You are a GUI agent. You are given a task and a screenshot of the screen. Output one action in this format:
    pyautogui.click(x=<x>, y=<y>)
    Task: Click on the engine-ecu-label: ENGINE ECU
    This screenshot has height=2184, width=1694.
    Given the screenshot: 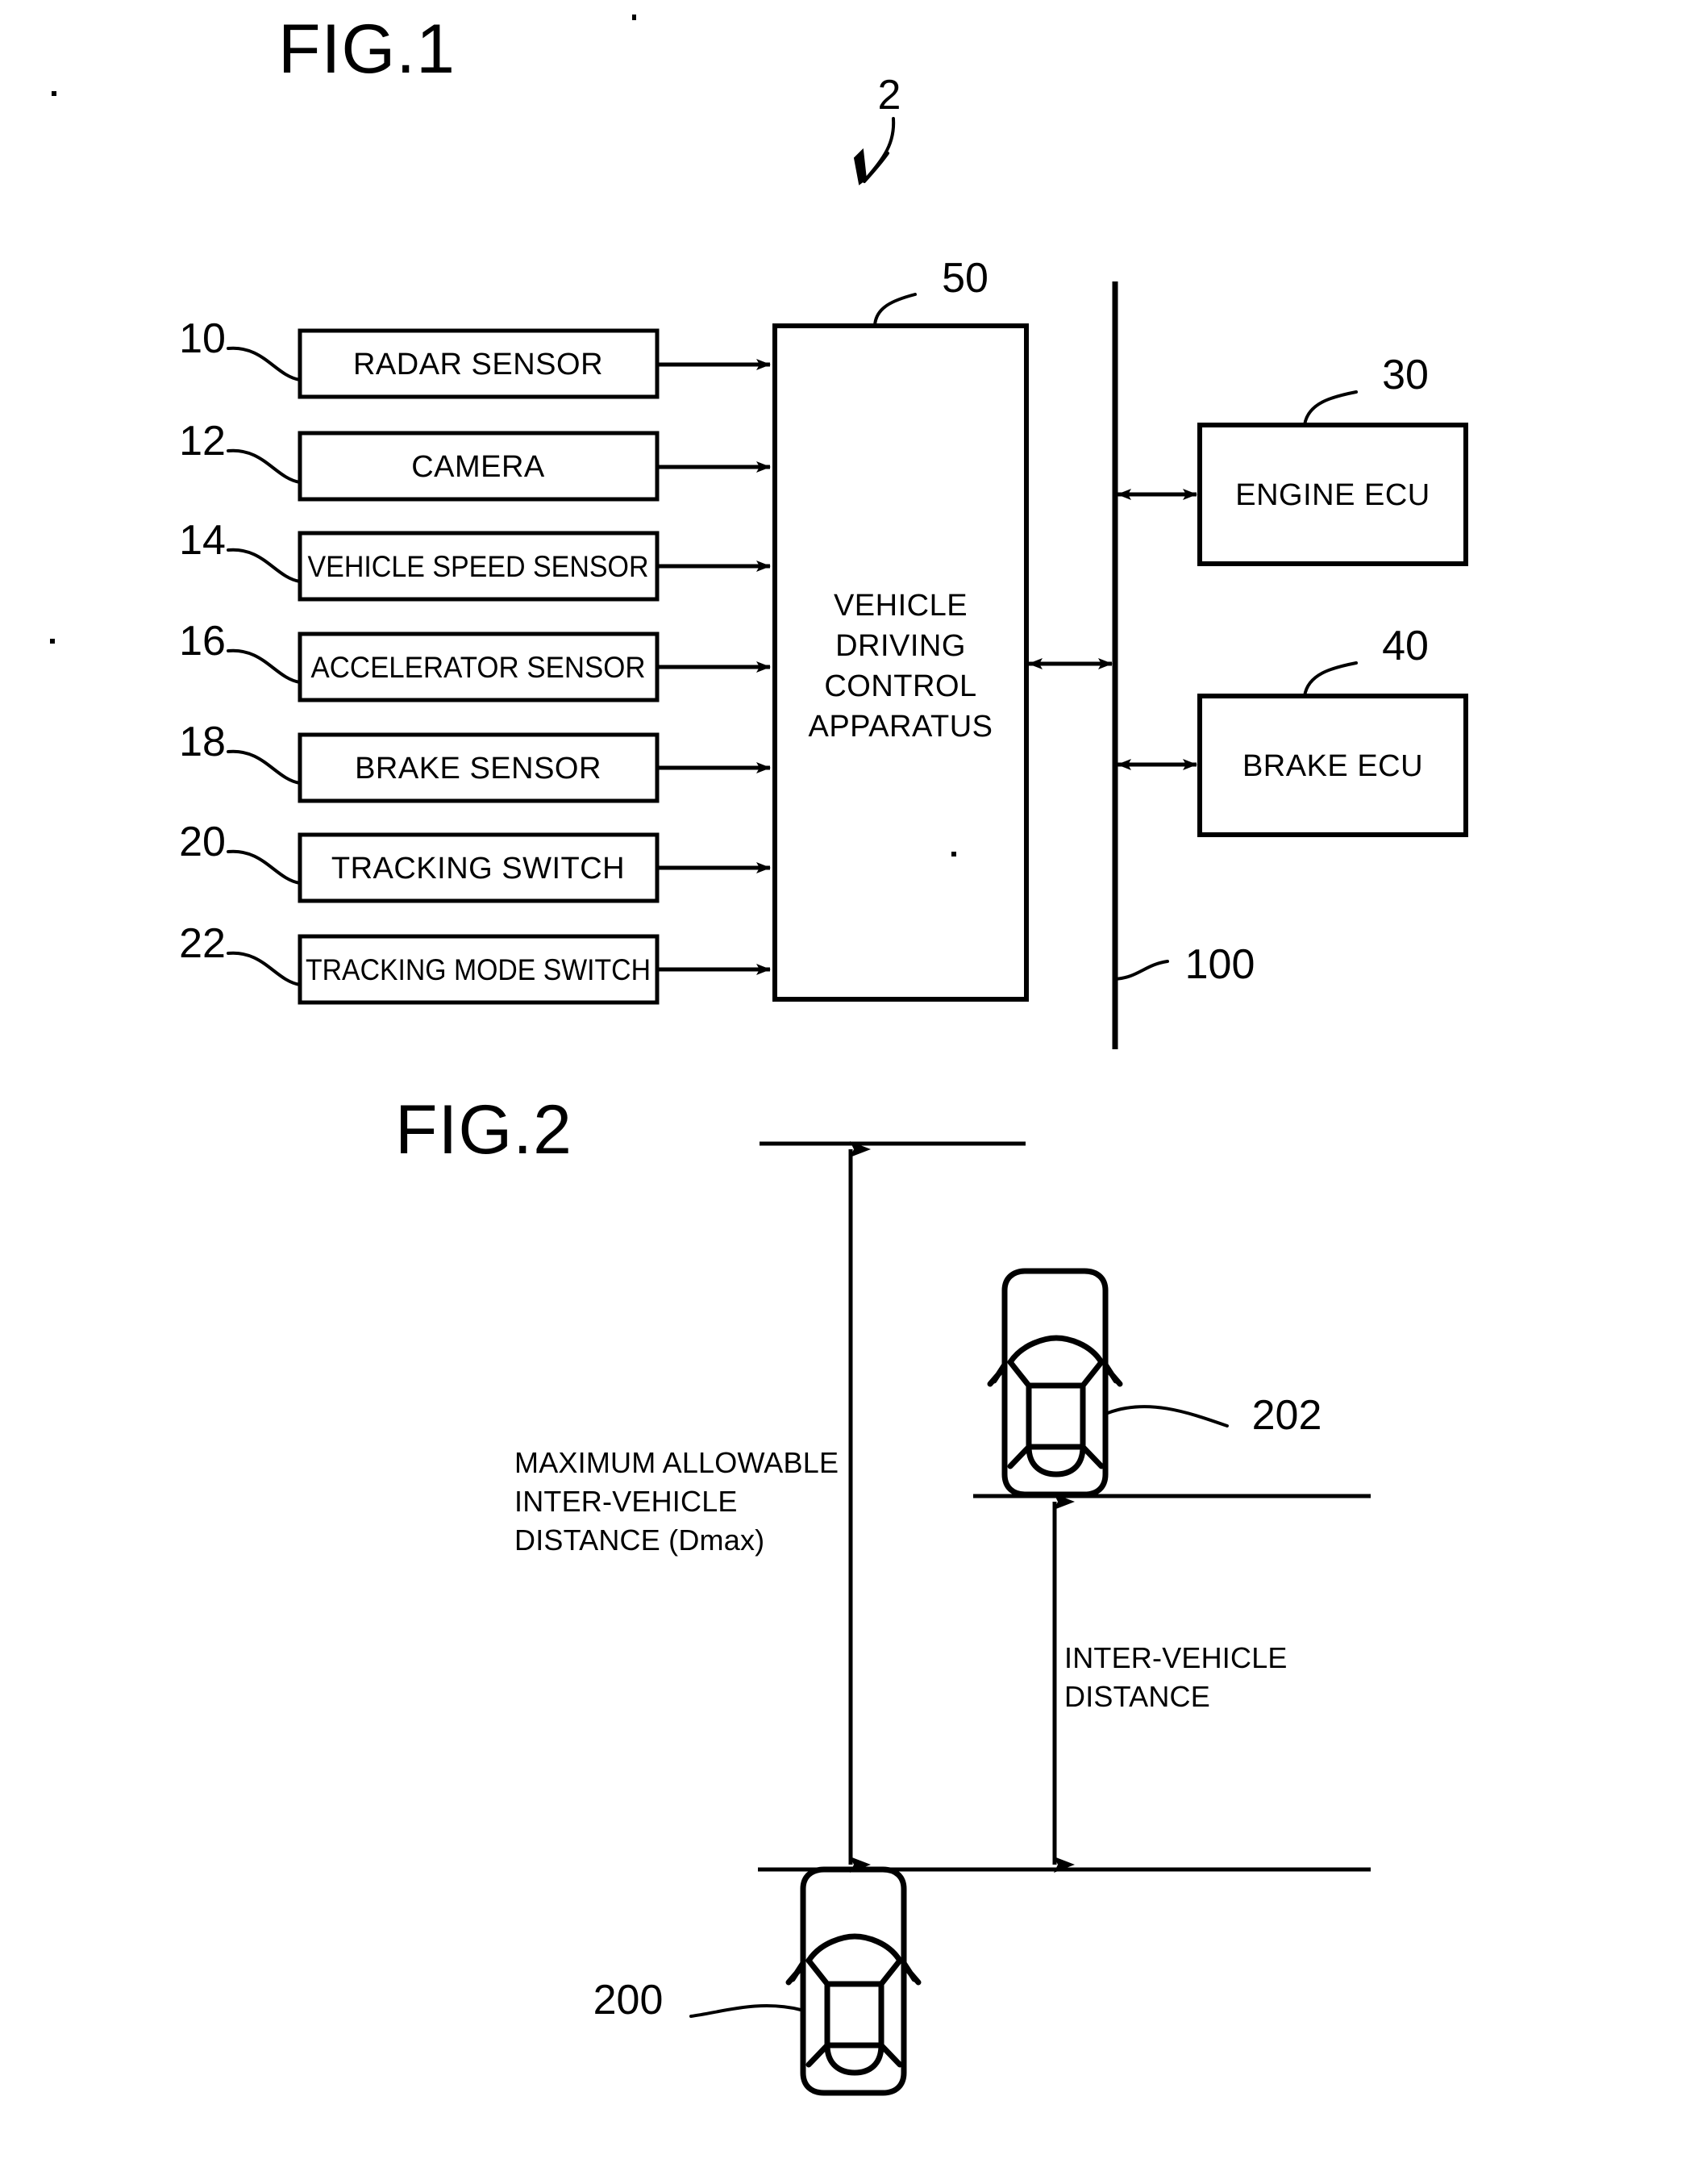 What is the action you would take?
    pyautogui.click(x=1332, y=495)
    